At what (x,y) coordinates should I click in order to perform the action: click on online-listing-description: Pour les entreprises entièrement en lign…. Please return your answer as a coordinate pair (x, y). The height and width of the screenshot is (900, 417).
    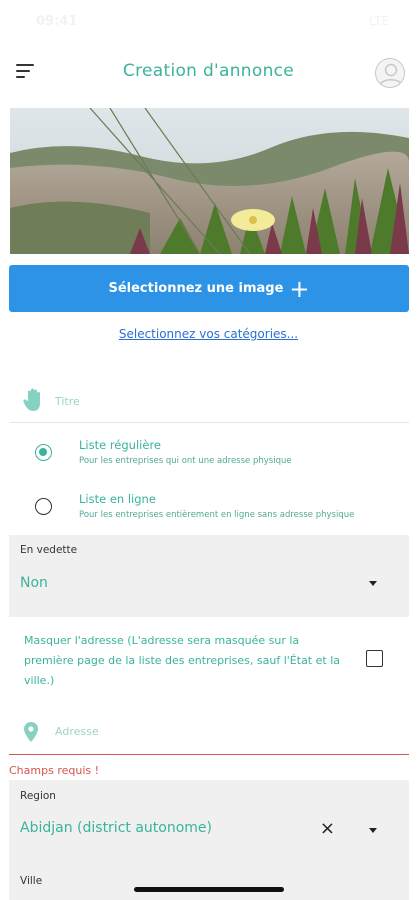
    Looking at the image, I should click on (217, 515).